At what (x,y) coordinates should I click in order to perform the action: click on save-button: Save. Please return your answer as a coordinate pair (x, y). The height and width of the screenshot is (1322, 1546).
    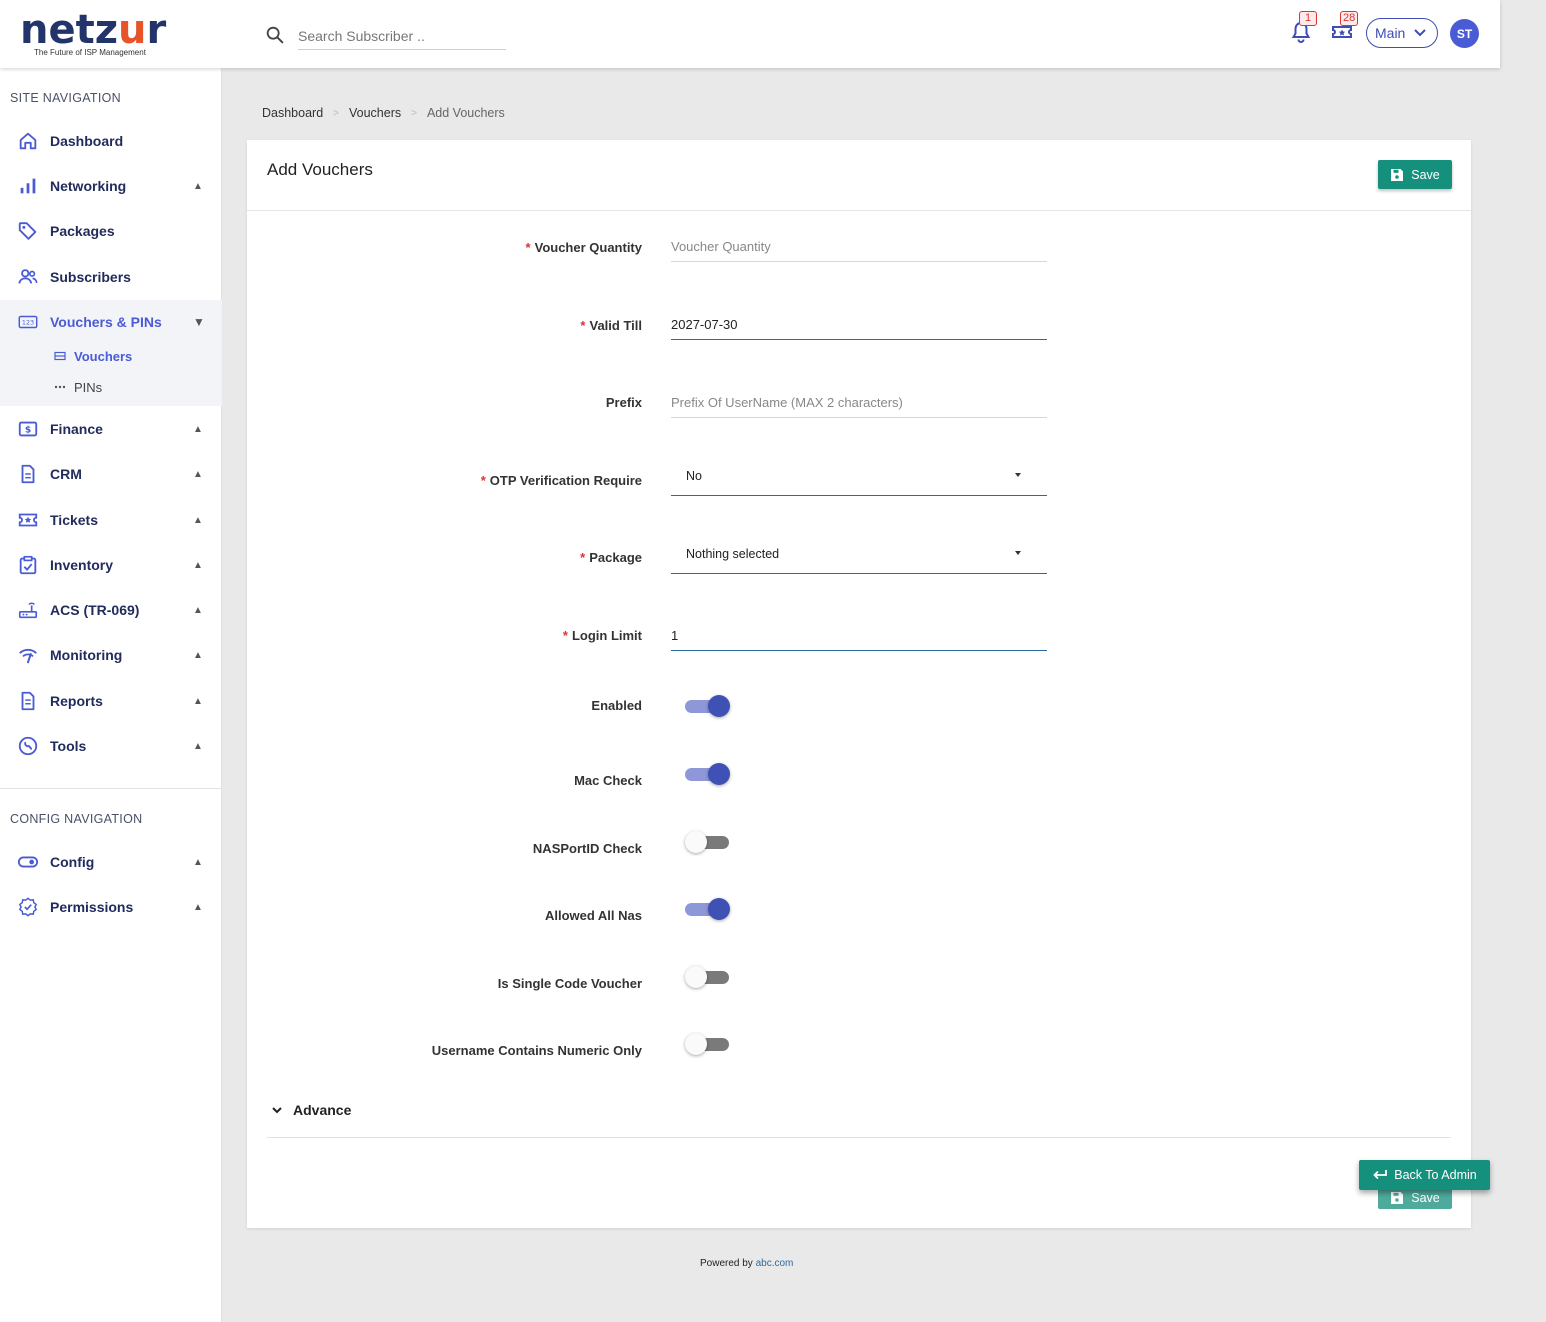
    Looking at the image, I should click on (1415, 174).